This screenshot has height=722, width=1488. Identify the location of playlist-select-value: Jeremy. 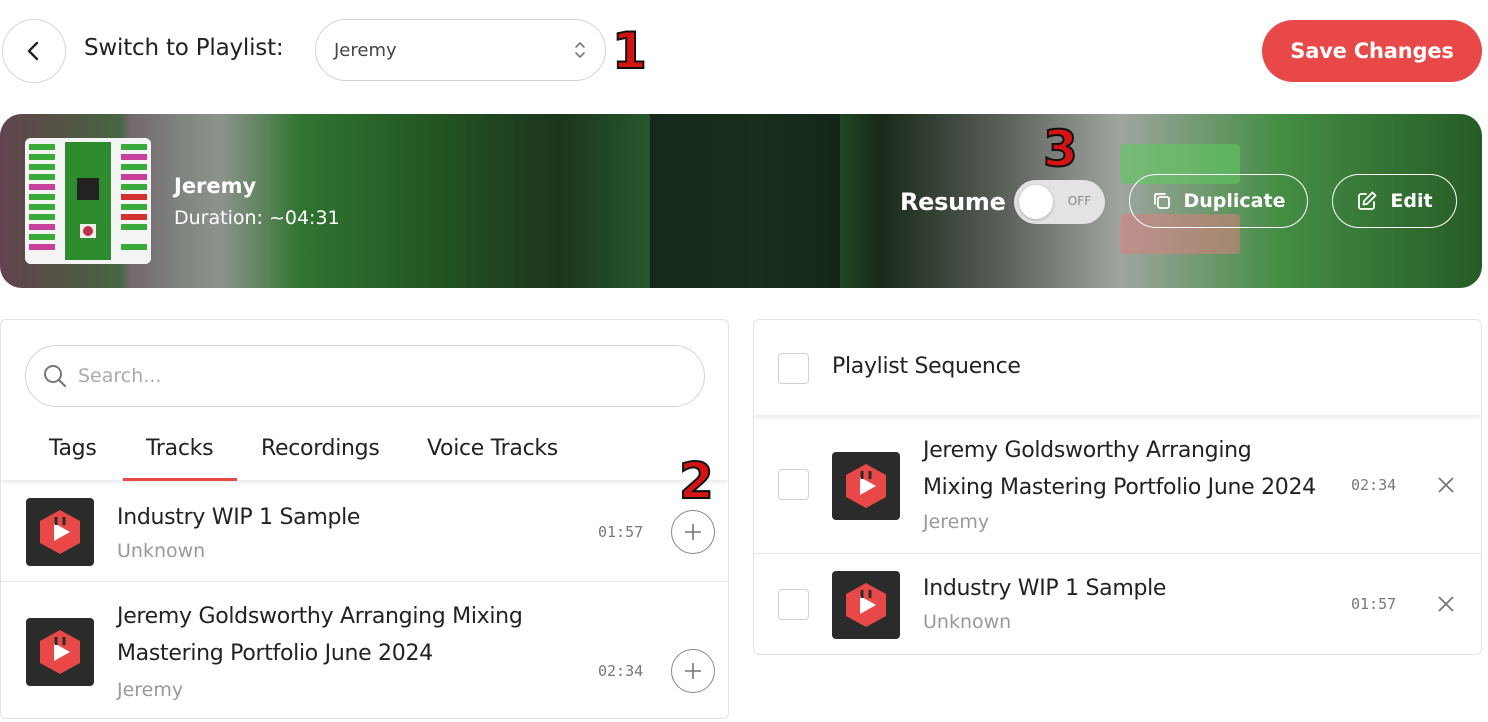
(365, 50).